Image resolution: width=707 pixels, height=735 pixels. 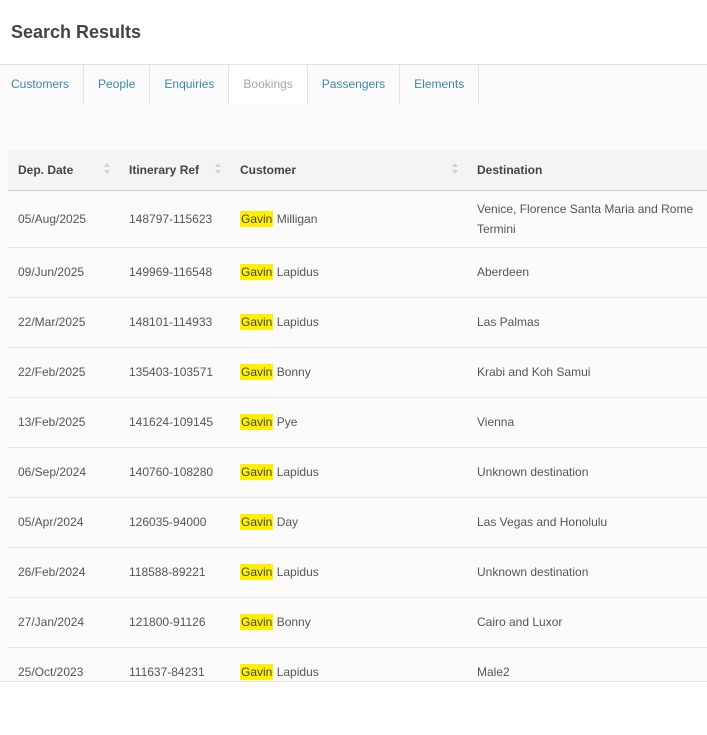 I want to click on dep-date-cell: 05/Apr/2024, so click(x=63, y=522).